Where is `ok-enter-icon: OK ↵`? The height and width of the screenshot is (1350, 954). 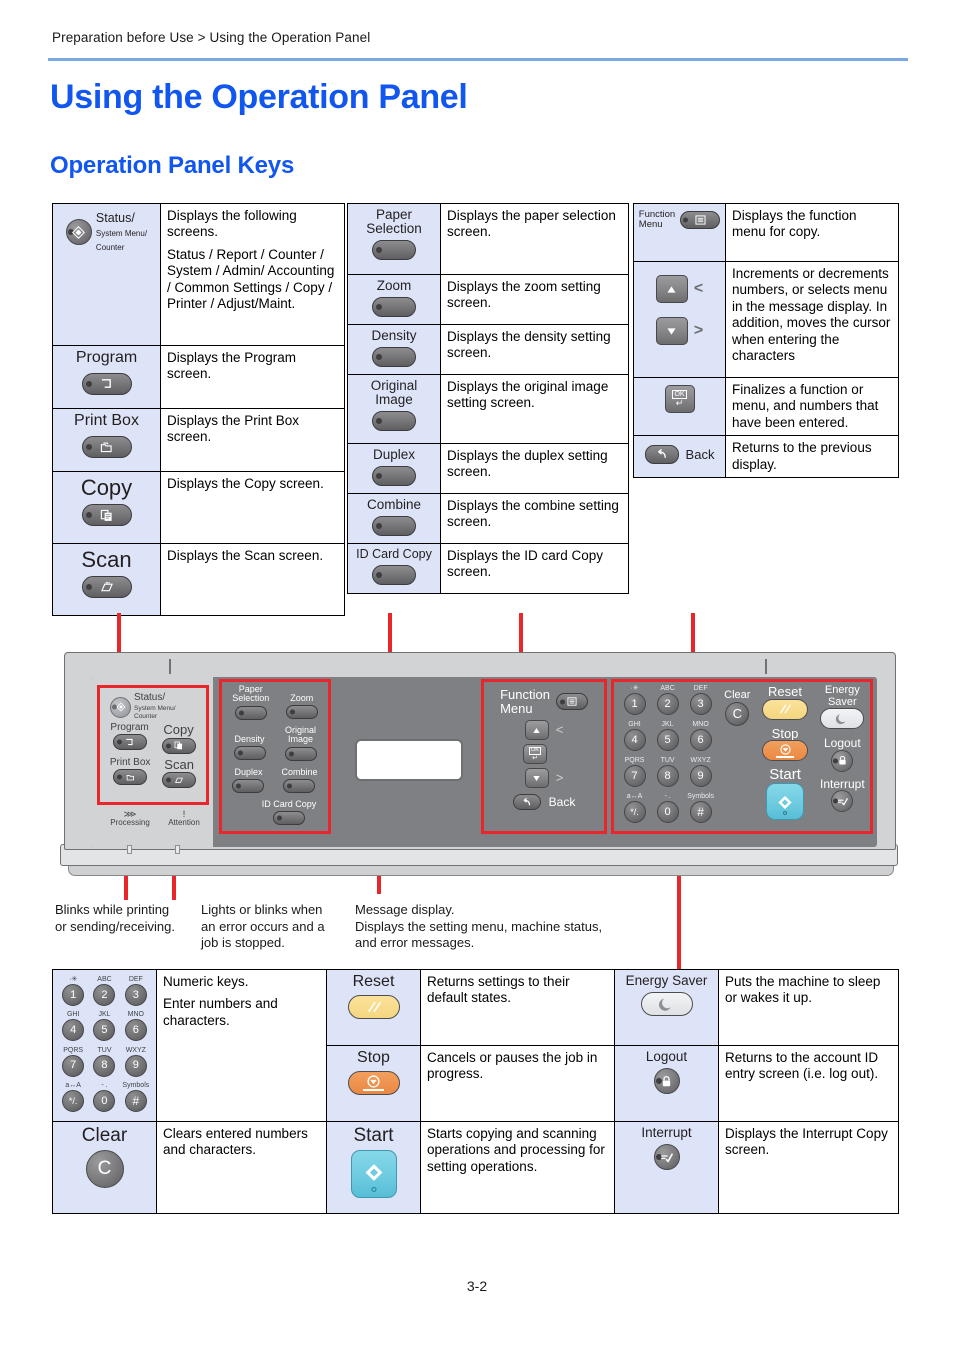
ok-enter-icon: OK ↵ is located at coordinates (679, 399).